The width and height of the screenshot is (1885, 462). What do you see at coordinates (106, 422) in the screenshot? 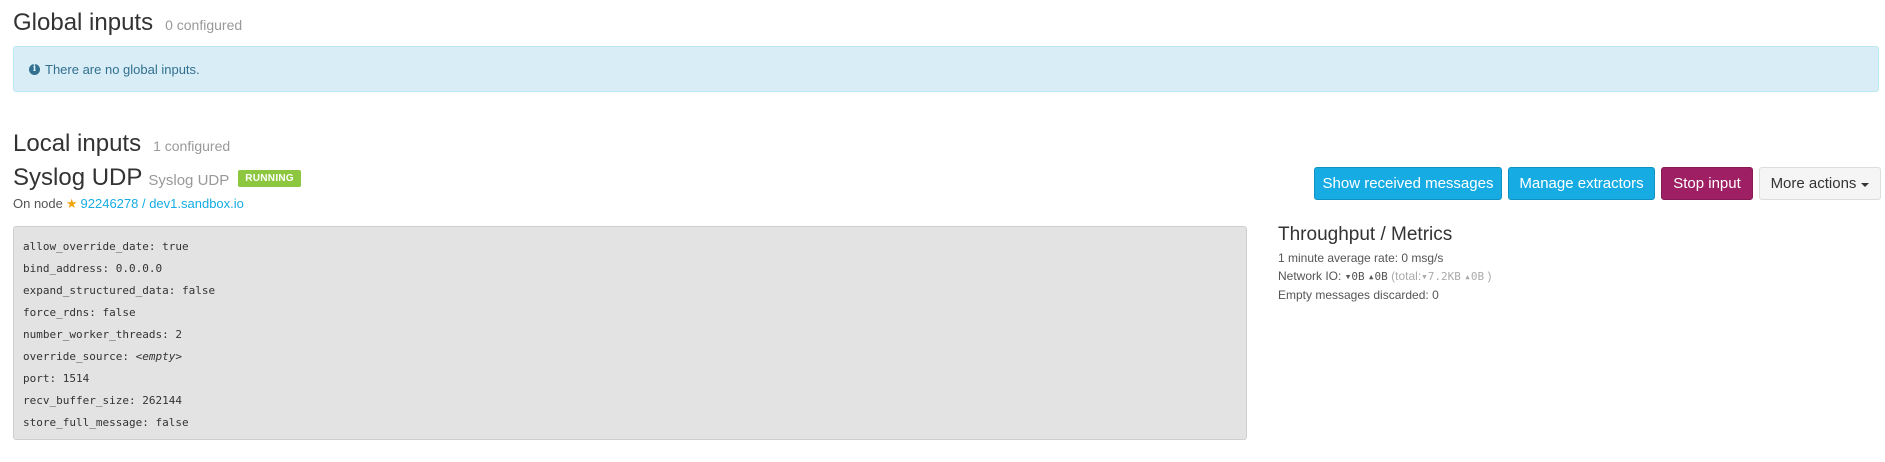
I see `config-item: store_full_message: false` at bounding box center [106, 422].